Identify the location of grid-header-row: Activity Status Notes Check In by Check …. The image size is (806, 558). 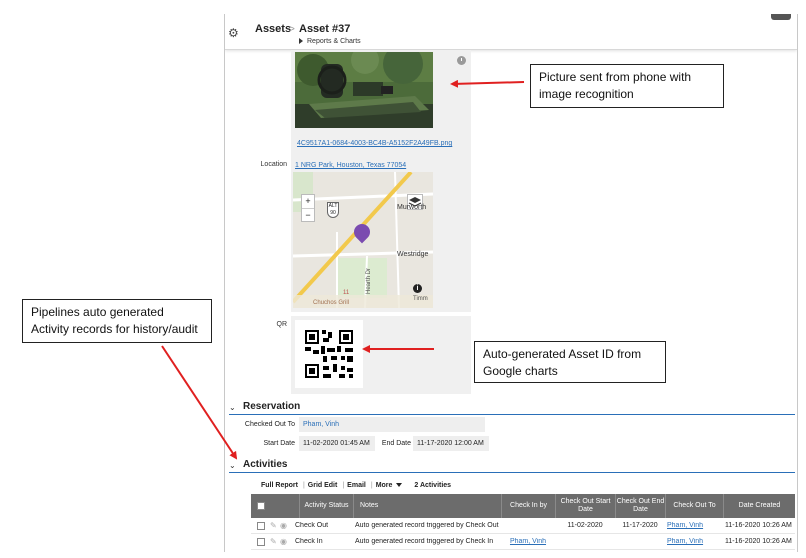
(523, 506).